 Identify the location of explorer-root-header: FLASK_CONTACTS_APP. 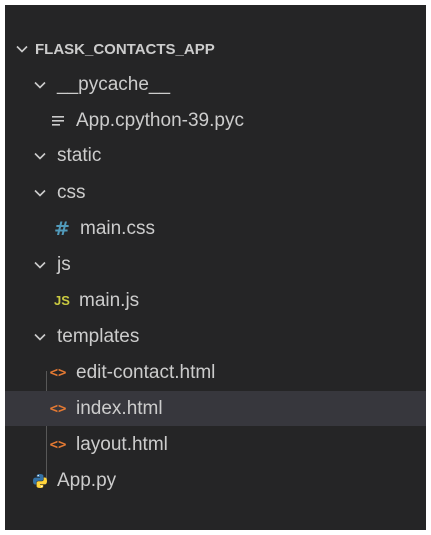
(215, 49).